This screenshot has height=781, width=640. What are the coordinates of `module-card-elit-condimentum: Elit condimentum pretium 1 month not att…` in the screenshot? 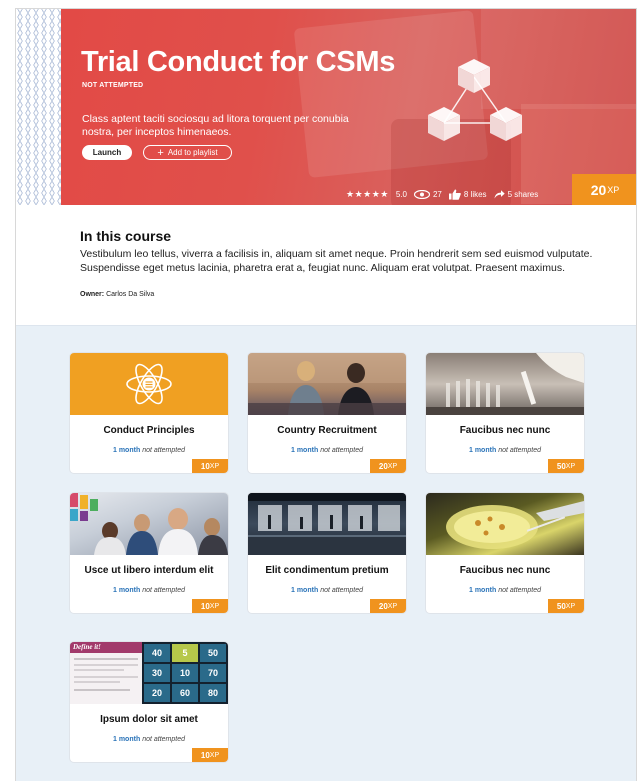 It's located at (327, 553).